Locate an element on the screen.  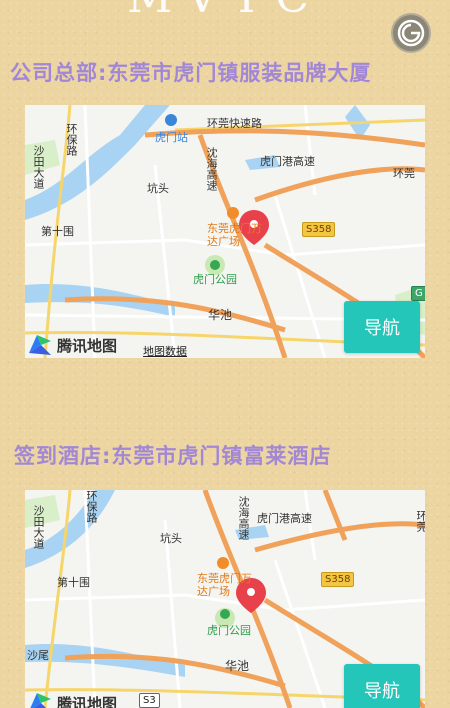
map-label: 沙尾 is located at coordinates (38, 655).